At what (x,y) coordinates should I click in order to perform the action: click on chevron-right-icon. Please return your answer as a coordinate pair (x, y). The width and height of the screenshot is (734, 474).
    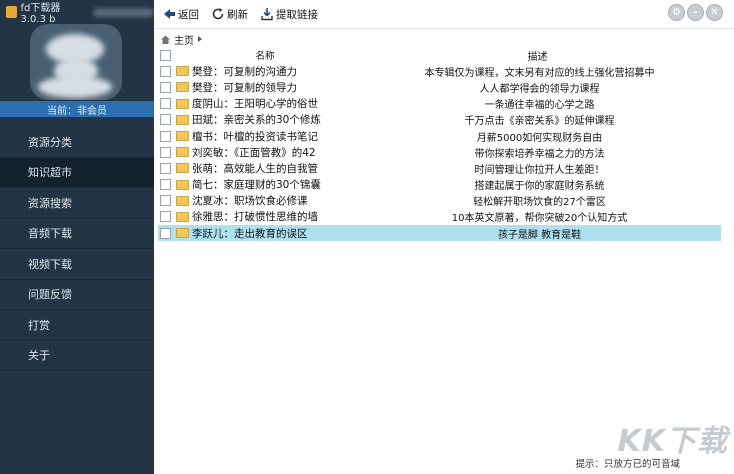
    Looking at the image, I should click on (200, 39).